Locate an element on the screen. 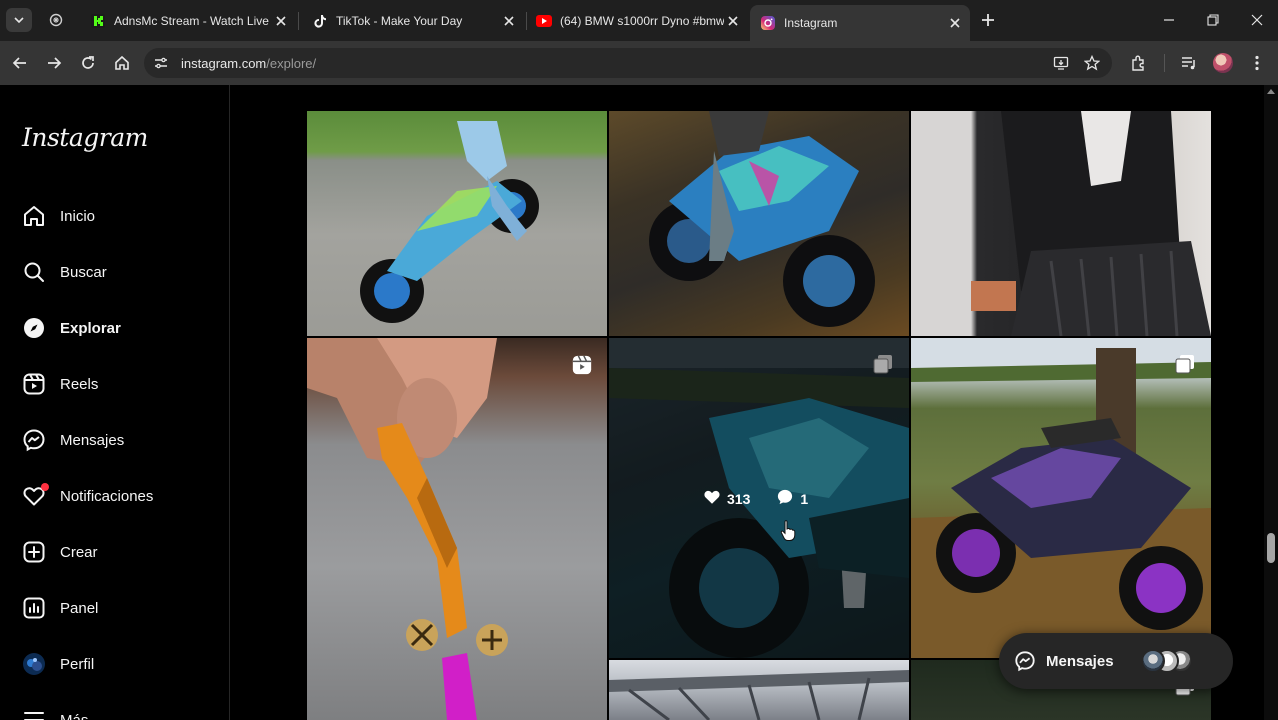  sidebar-item-buscar: Buscar is located at coordinates (64, 272).